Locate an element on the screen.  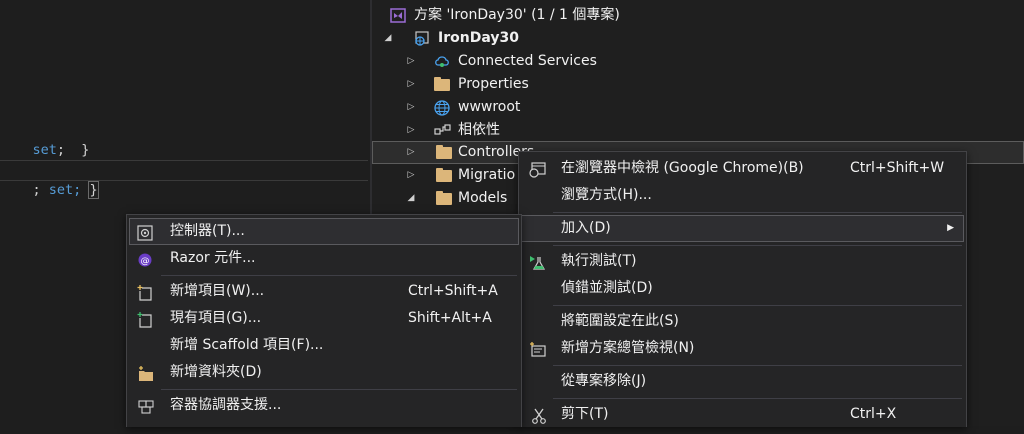
menu-item-view-in-browser: 在瀏覽器中檢視 (Google Chrome)(B) Ctrl+Shift+W is located at coordinates (742, 168).